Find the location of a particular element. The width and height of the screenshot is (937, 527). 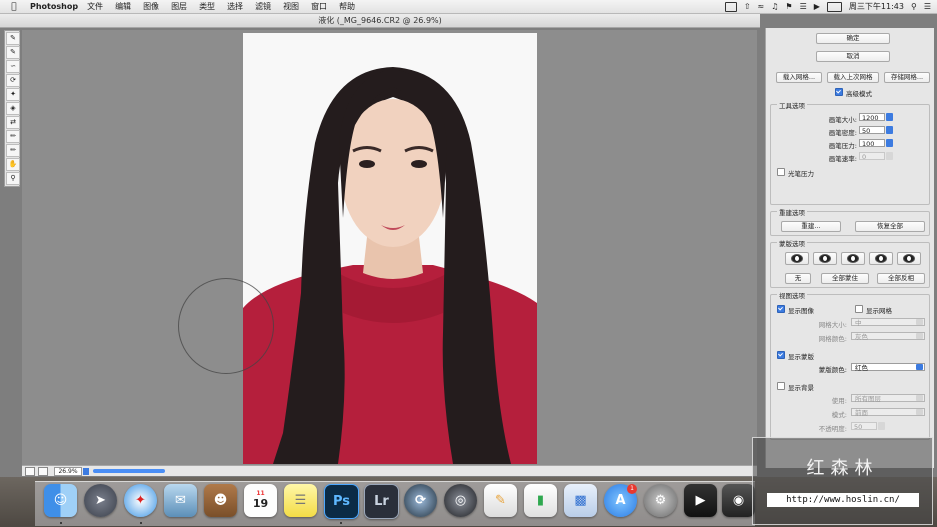

chevron-down-icon is located at coordinates (919, 398).